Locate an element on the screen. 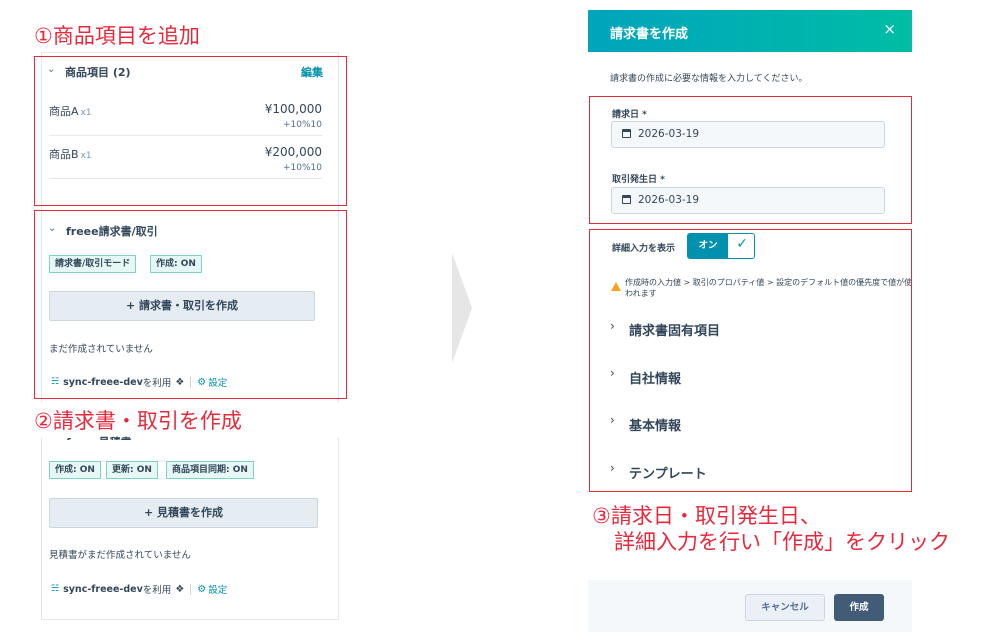 Image resolution: width=990 pixels, height=643 pixels. warning-icon is located at coordinates (616, 286).